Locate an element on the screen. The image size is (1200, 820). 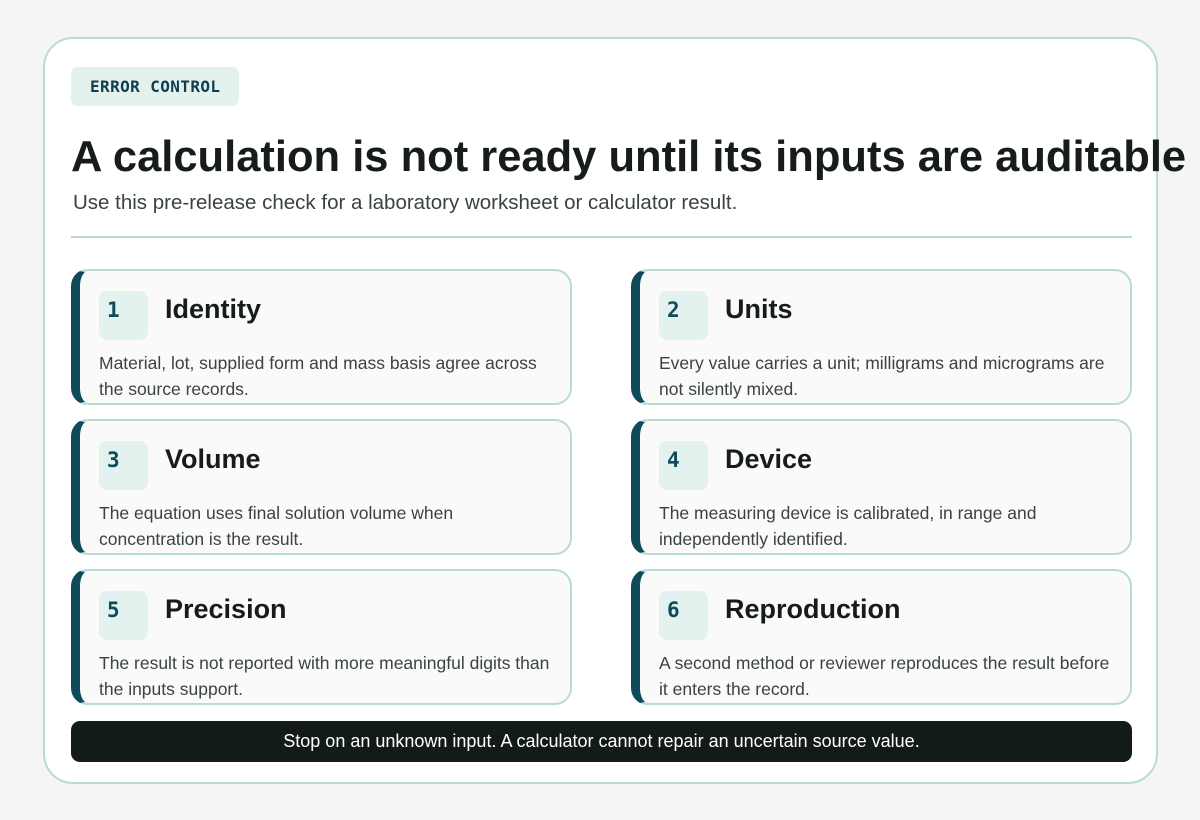
check-number: 1 is located at coordinates (123, 315).